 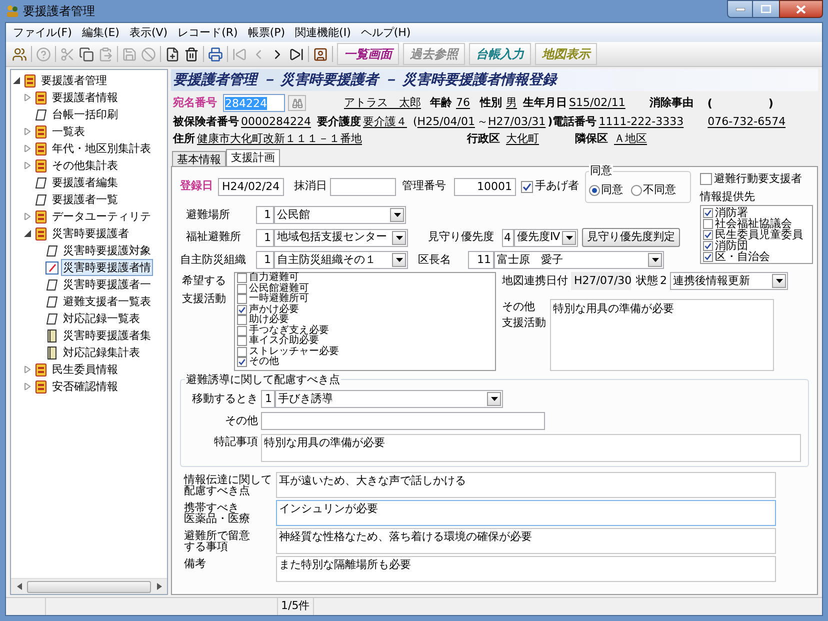 I want to click on dropdown: 連携後情報更新, so click(x=729, y=281).